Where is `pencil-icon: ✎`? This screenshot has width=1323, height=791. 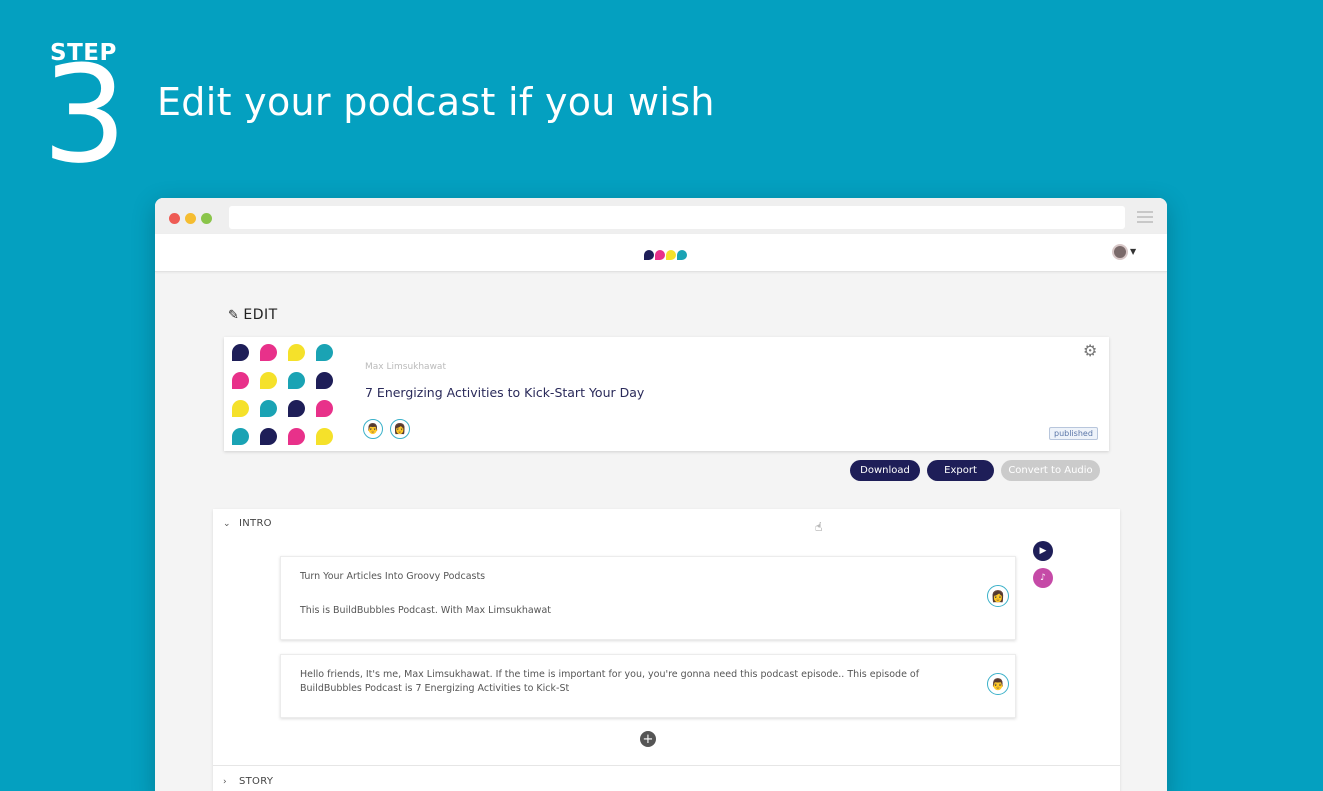
pencil-icon: ✎ is located at coordinates (234, 315).